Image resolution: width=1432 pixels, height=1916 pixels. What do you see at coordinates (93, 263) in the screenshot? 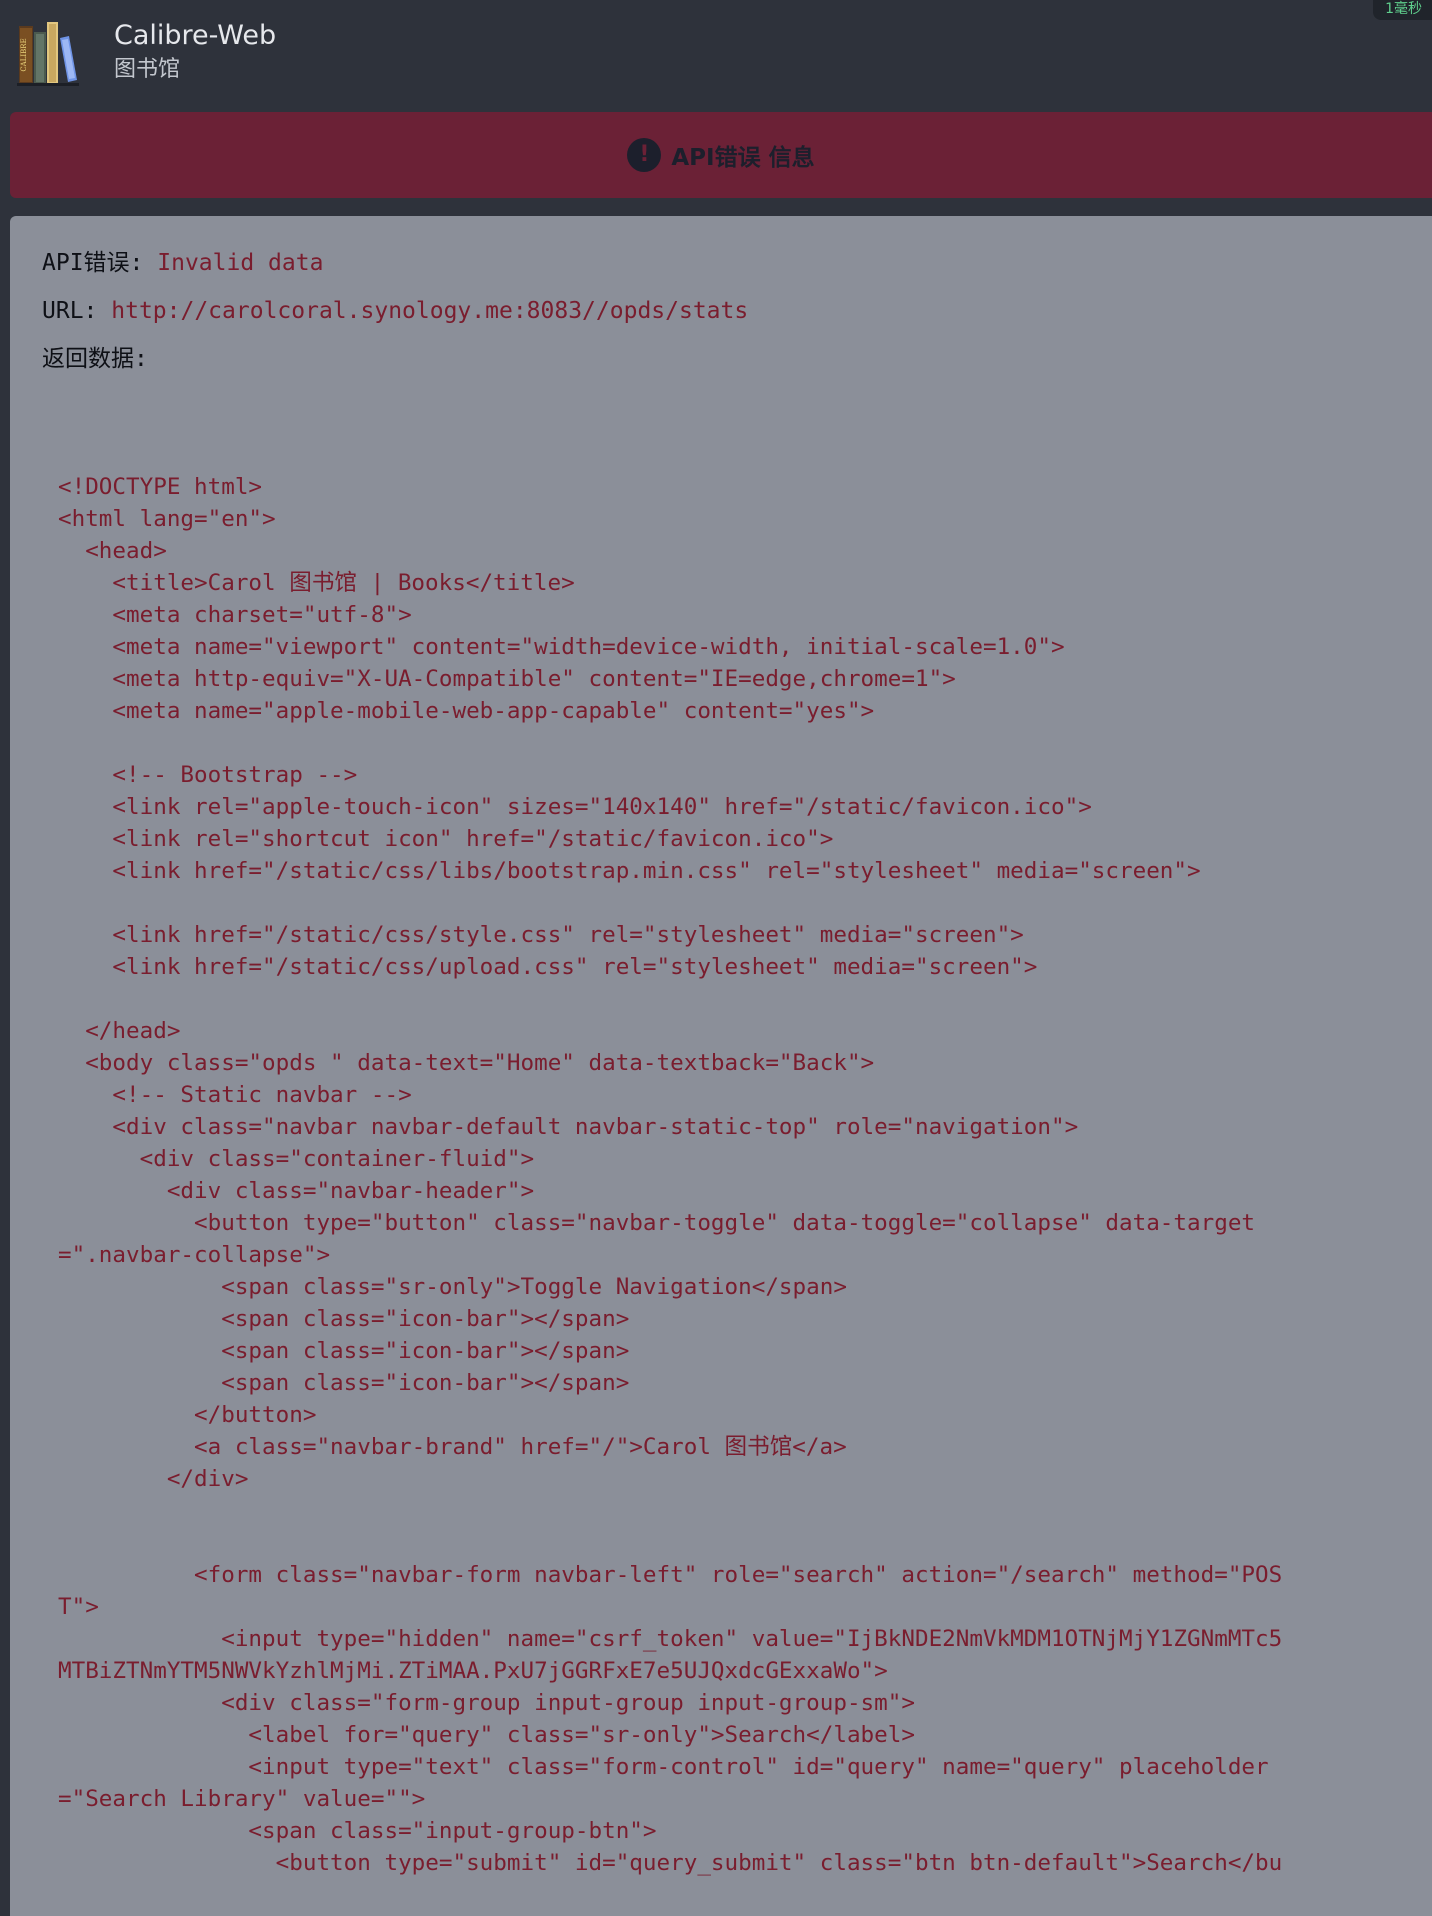
I see `api-error-label: API错误:` at bounding box center [93, 263].